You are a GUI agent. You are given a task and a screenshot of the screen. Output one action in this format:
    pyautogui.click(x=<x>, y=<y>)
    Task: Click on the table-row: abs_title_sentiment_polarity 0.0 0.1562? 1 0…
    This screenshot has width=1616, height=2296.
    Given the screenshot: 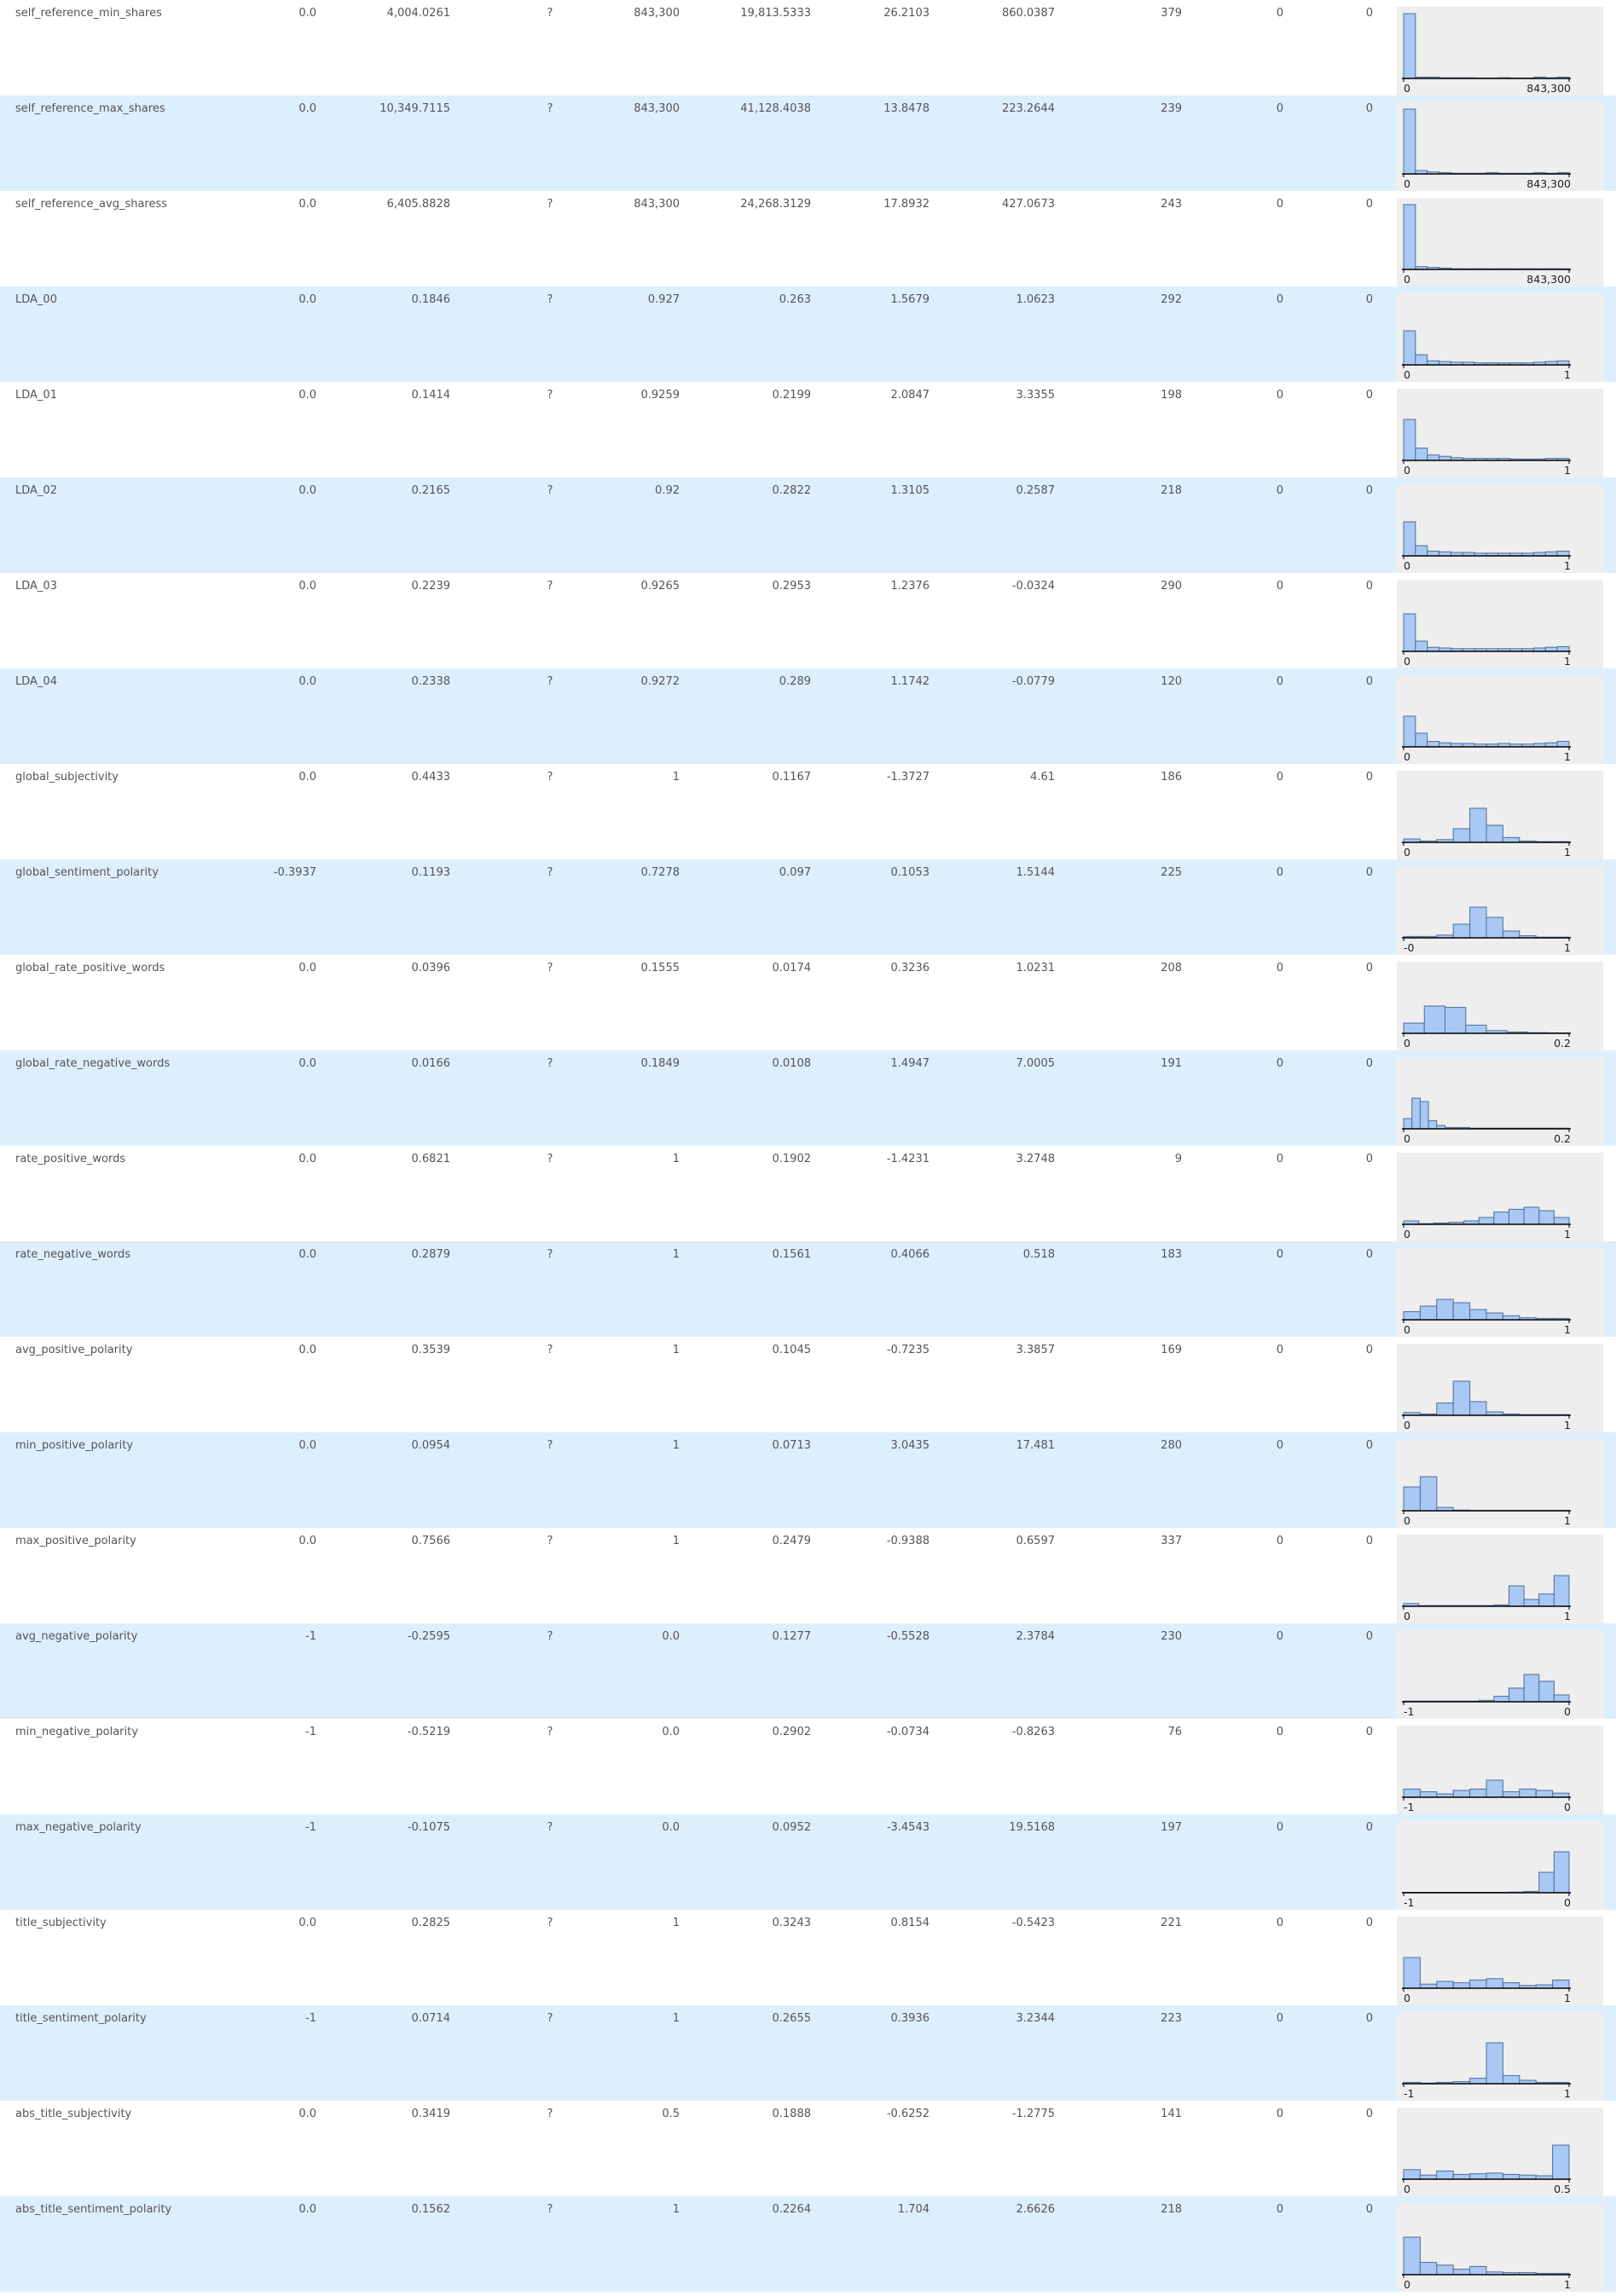 What is the action you would take?
    pyautogui.click(x=808, y=2244)
    